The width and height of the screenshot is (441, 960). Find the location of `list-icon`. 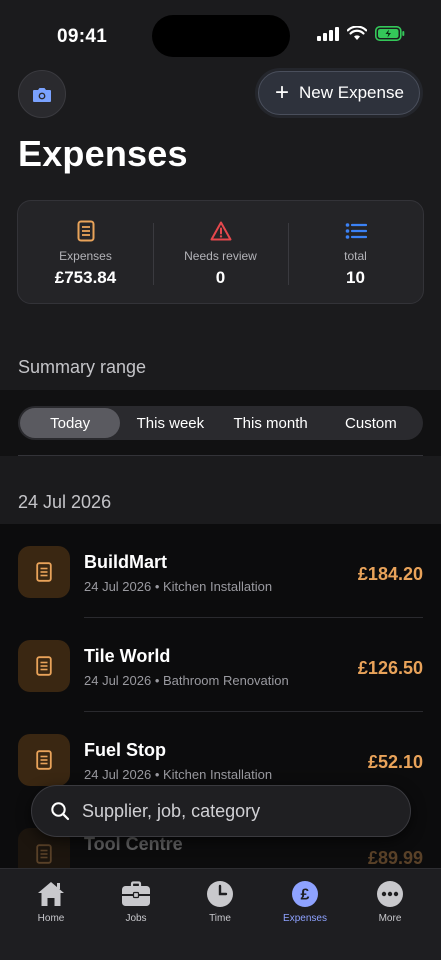

list-icon is located at coordinates (356, 231).